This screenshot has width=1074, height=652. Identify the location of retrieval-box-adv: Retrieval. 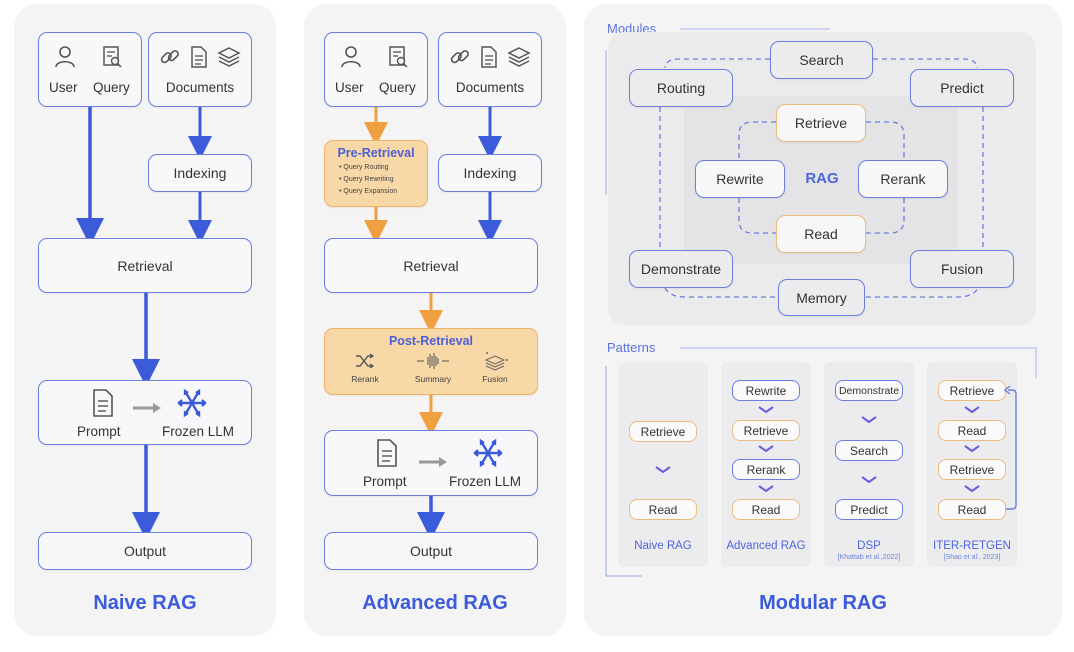
(431, 265).